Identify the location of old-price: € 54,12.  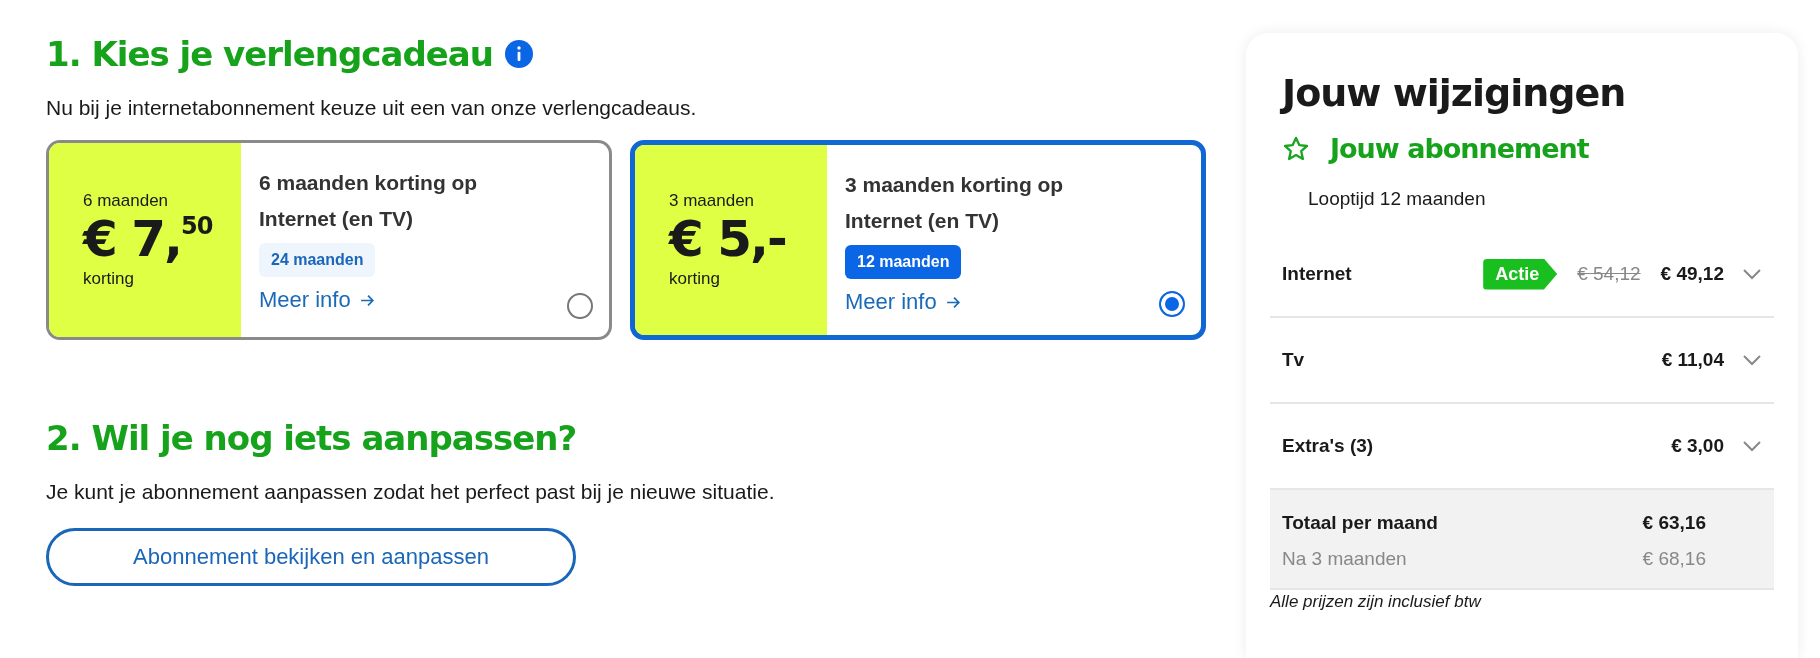
(1609, 274).